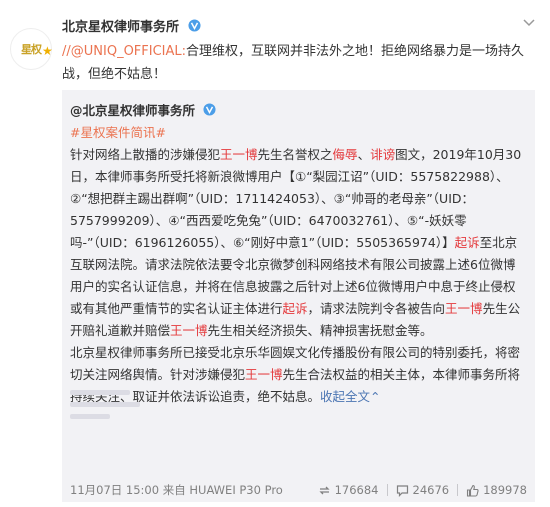 The width and height of the screenshot is (550, 507). What do you see at coordinates (431, 490) in the screenshot?
I see `comment-count: 24676` at bounding box center [431, 490].